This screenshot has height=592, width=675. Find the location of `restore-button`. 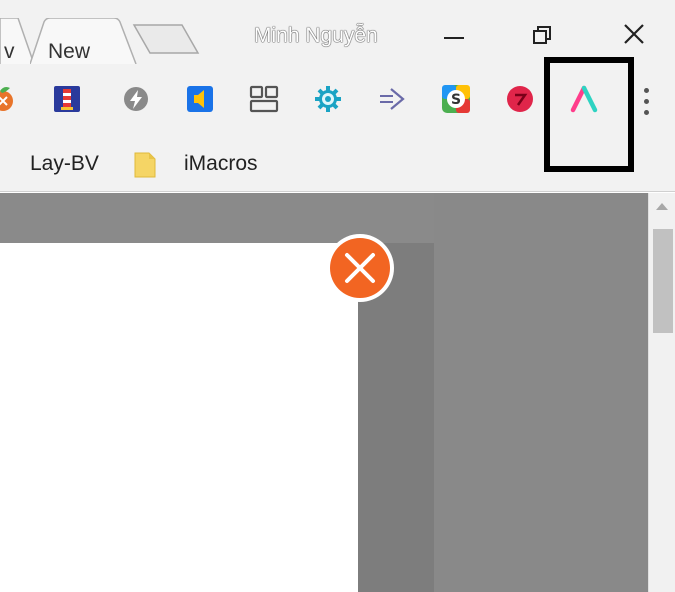

restore-button is located at coordinates (542, 36).